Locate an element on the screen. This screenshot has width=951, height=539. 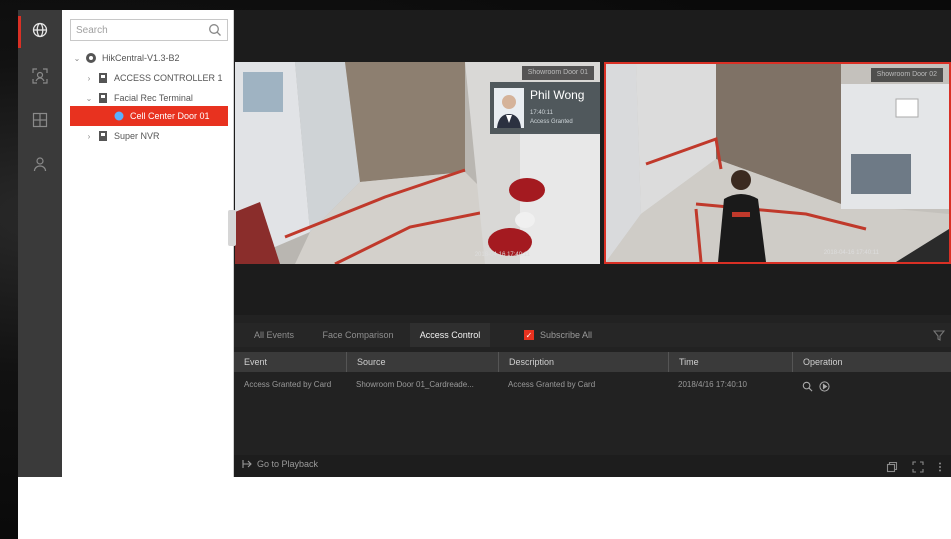
face-scan-icon is located at coordinates (40, 78).